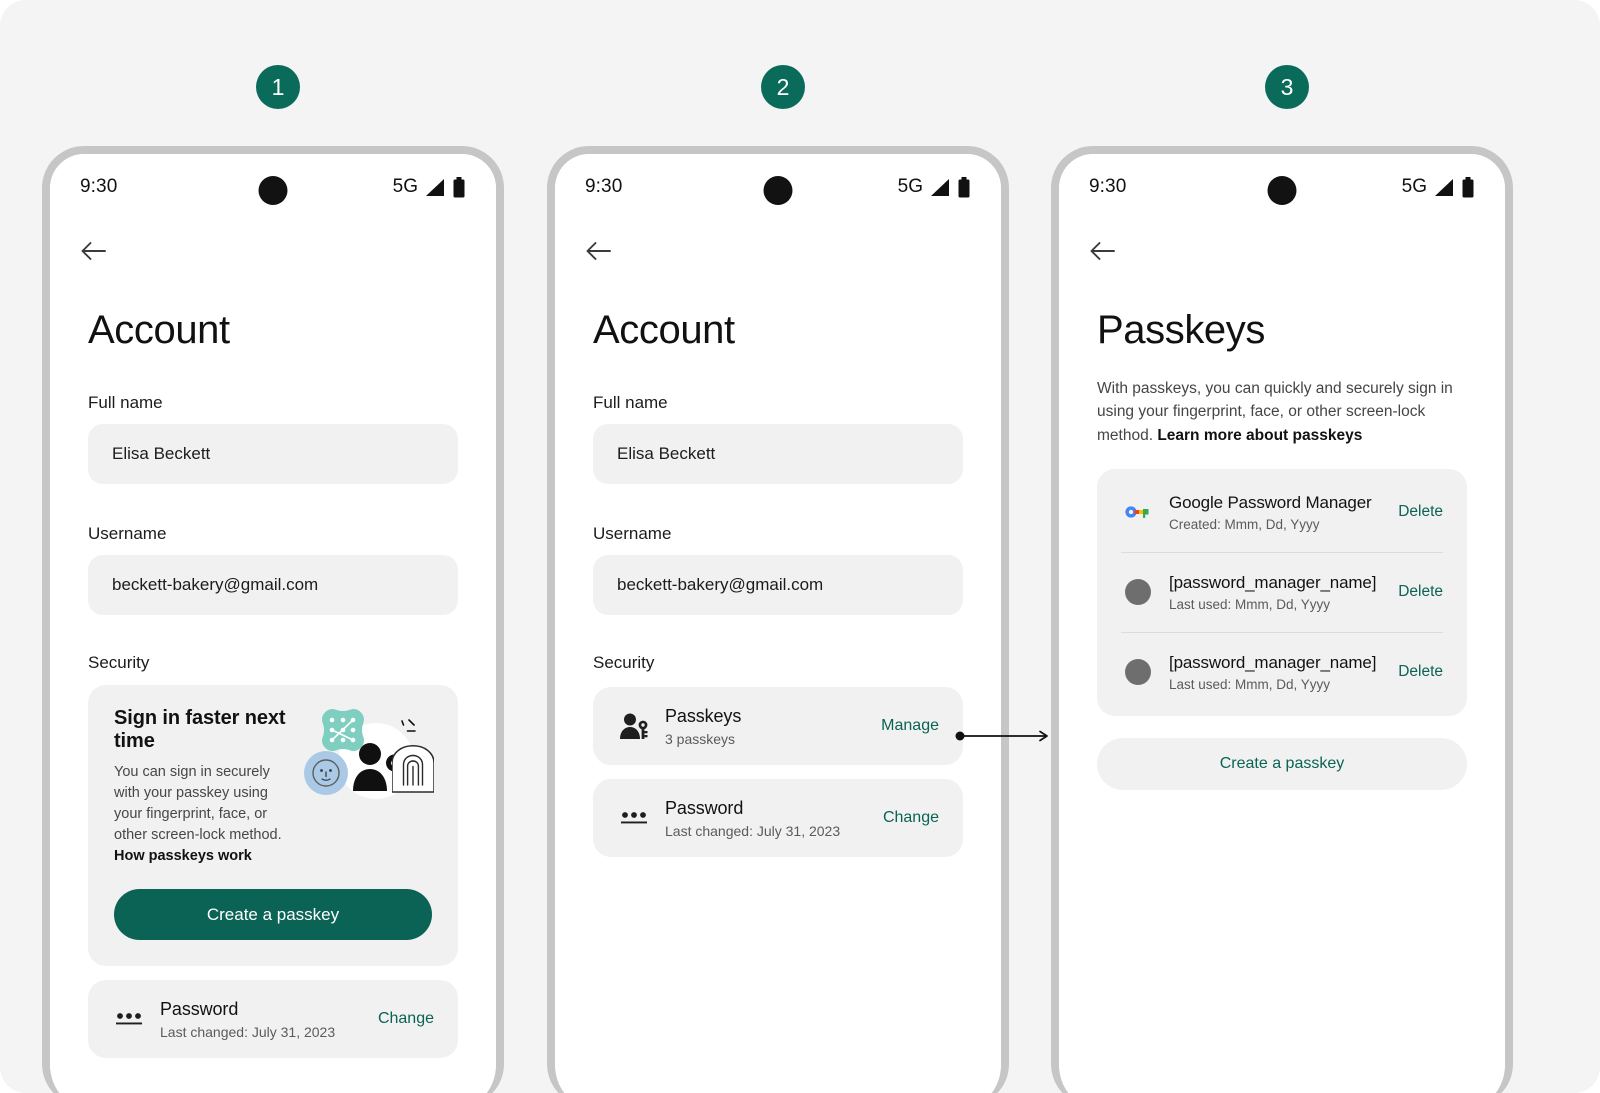 This screenshot has height=1093, width=1600. I want to click on learn-more-link: Learn more about passkeys, so click(1259, 435).